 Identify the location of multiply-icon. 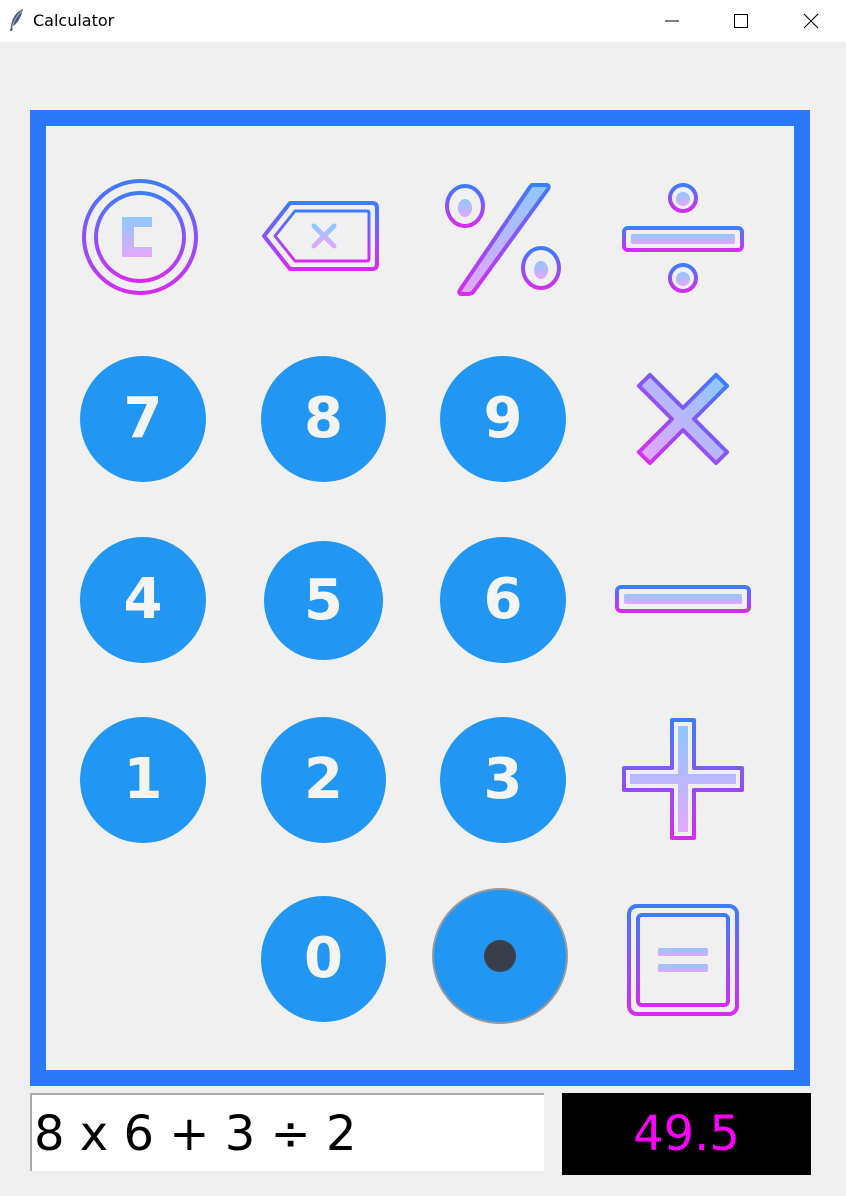
(683, 419).